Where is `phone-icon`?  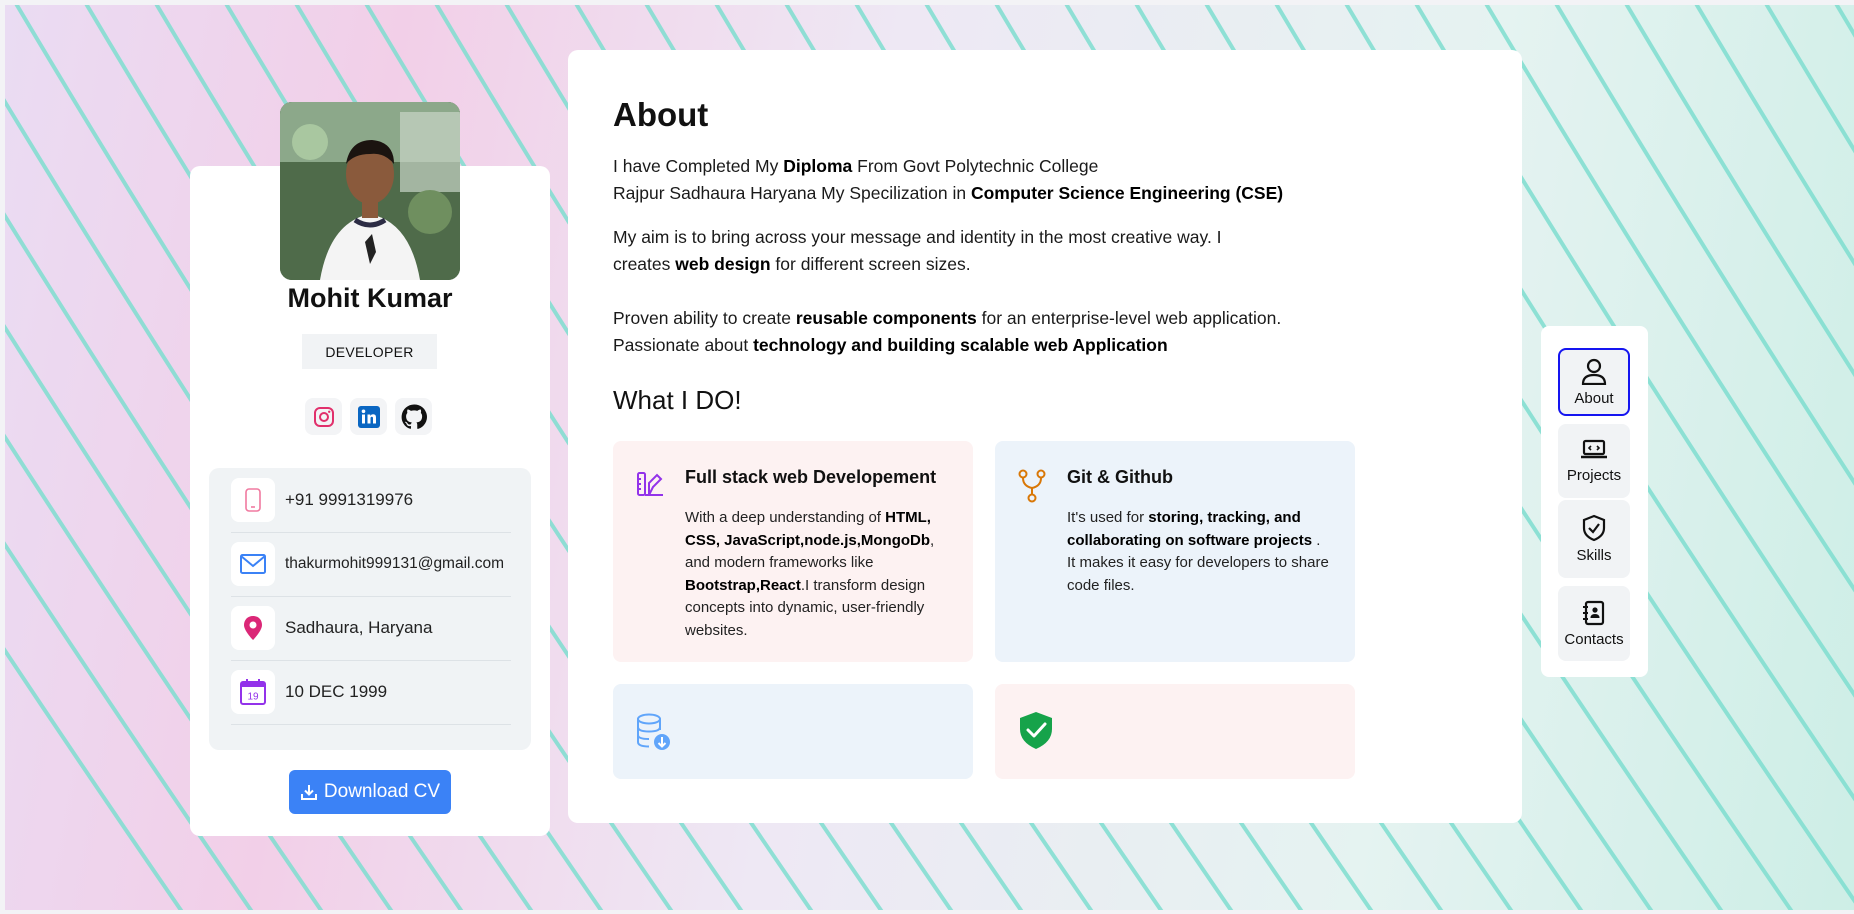 phone-icon is located at coordinates (253, 500).